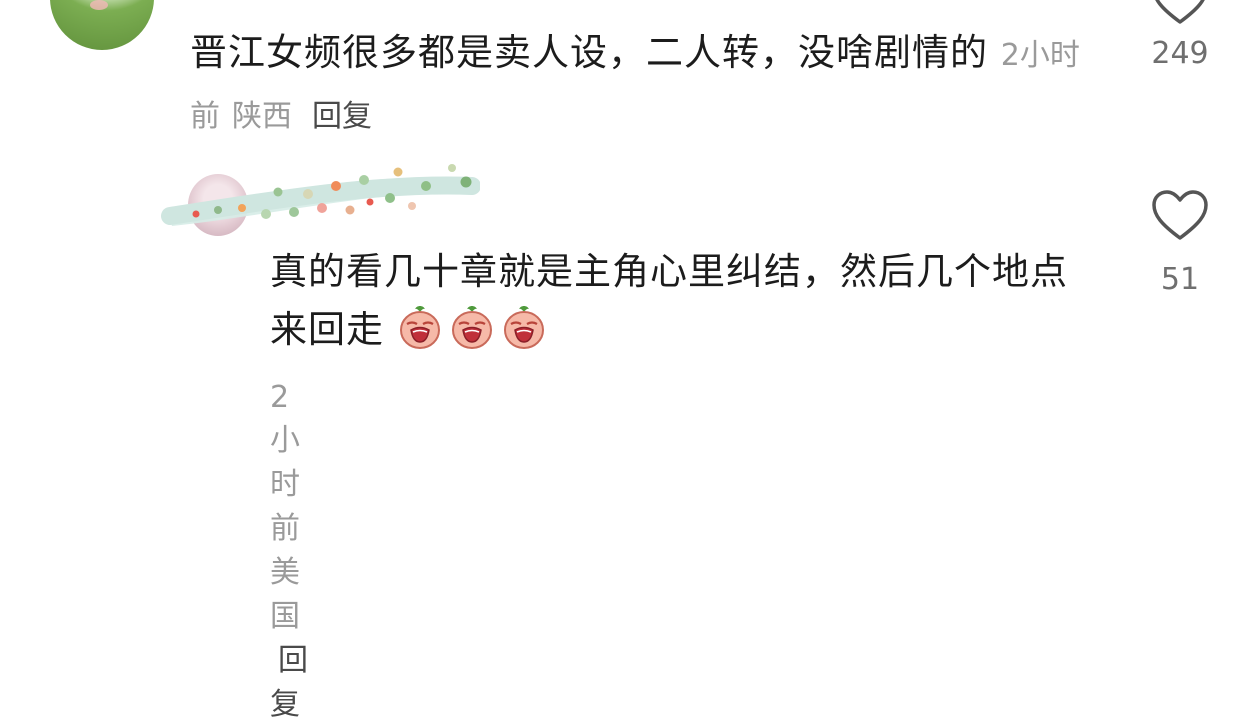  I want to click on like-count: 249, so click(1180, 53).